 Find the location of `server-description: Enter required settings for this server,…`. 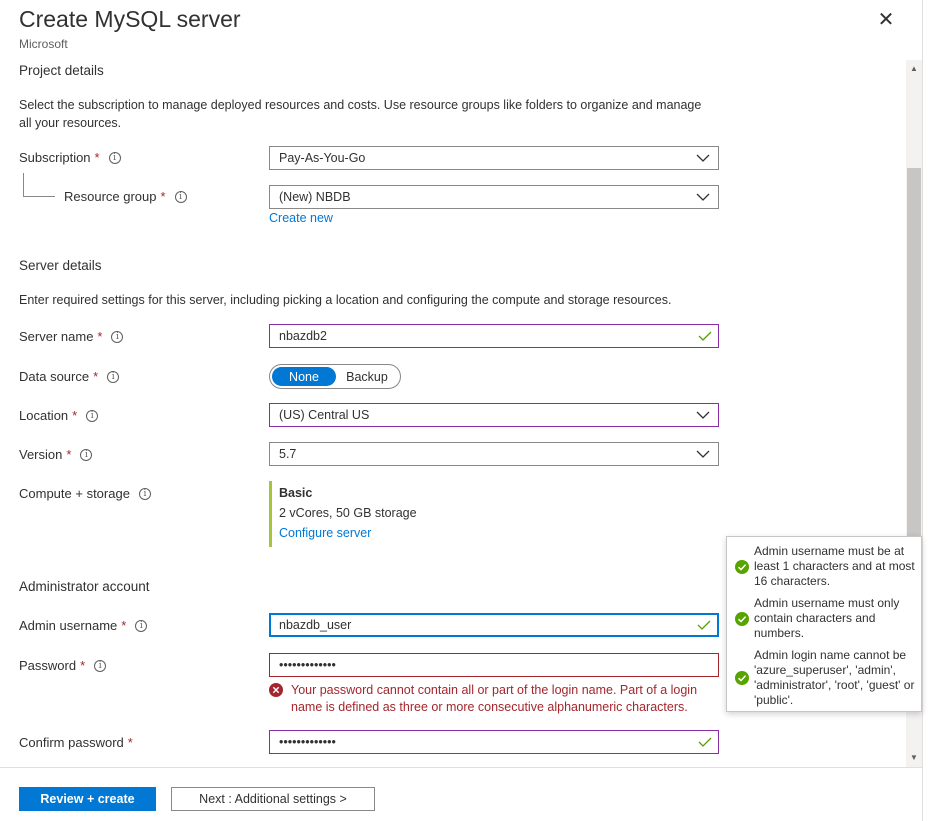

server-description: Enter required settings for this server,… is located at coordinates (345, 300).